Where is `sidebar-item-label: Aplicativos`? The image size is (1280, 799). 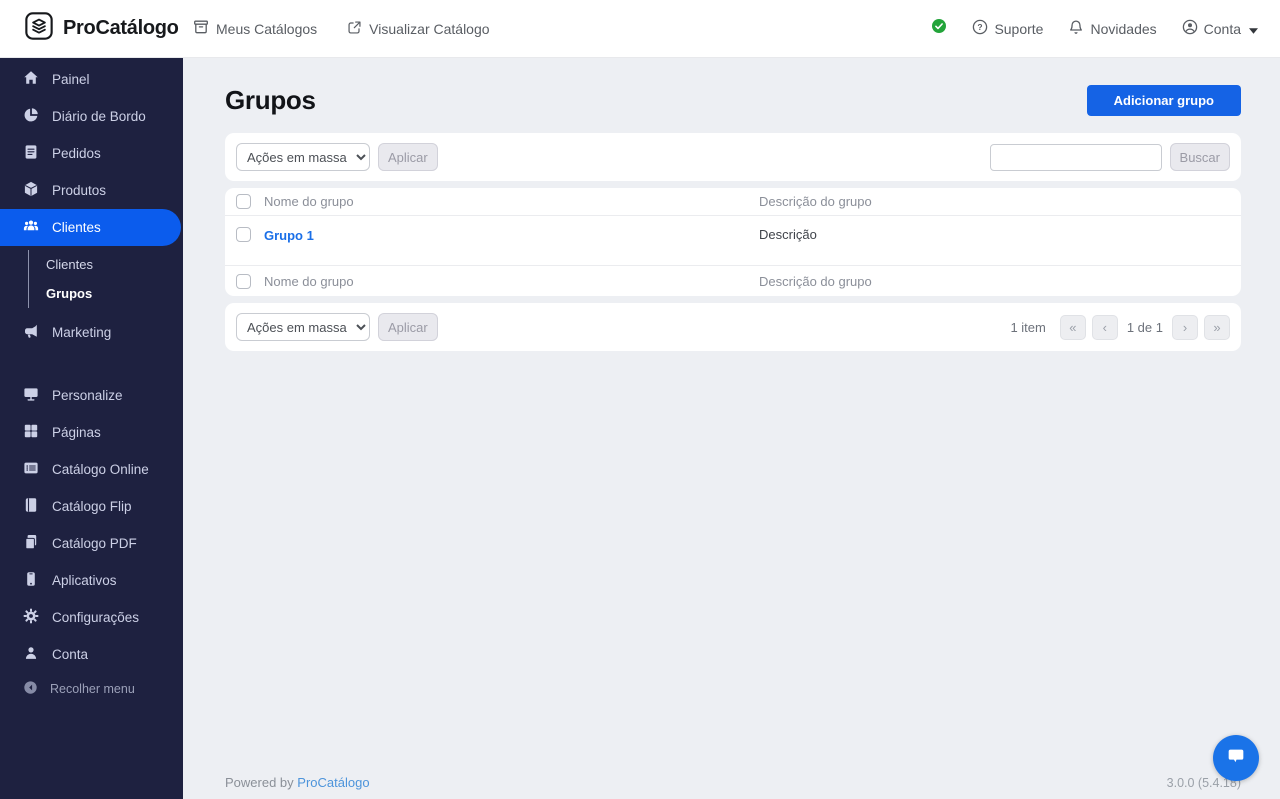
sidebar-item-label: Aplicativos is located at coordinates (84, 580).